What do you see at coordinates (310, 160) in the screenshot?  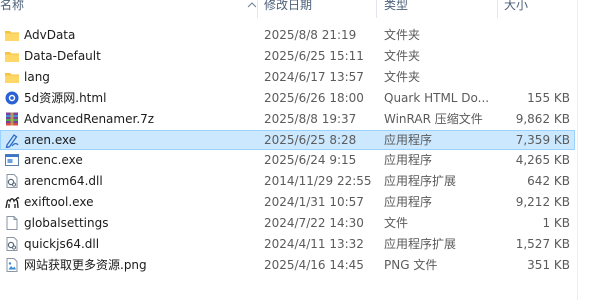 I see `file-modified-date: 2025/6/24 9:15` at bounding box center [310, 160].